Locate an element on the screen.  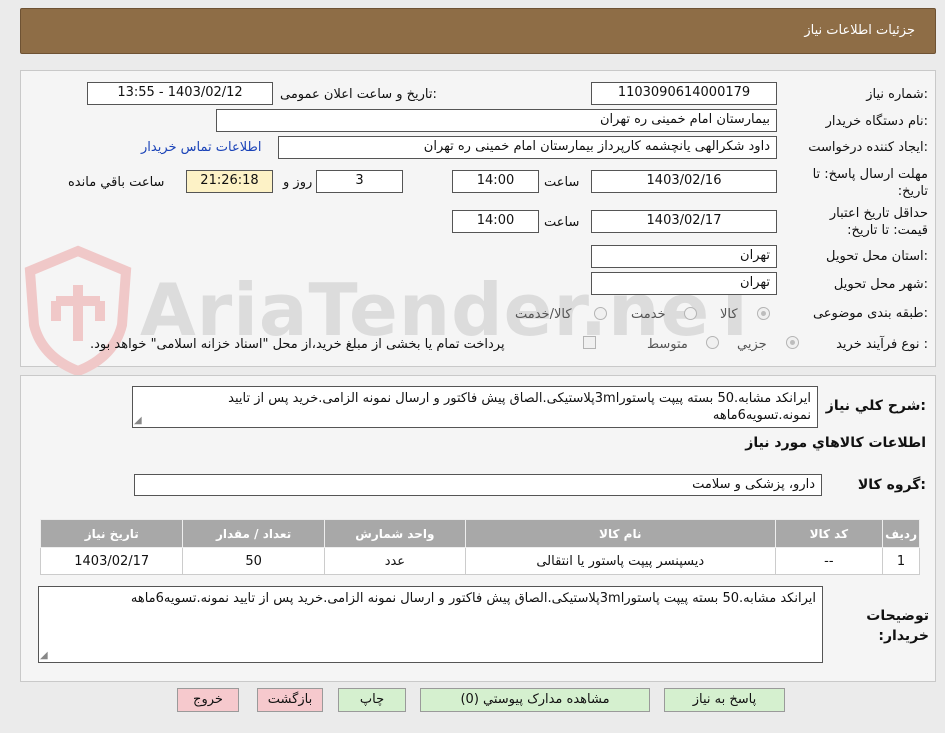
validity-time-label: ساعت is located at coordinates (562, 222).